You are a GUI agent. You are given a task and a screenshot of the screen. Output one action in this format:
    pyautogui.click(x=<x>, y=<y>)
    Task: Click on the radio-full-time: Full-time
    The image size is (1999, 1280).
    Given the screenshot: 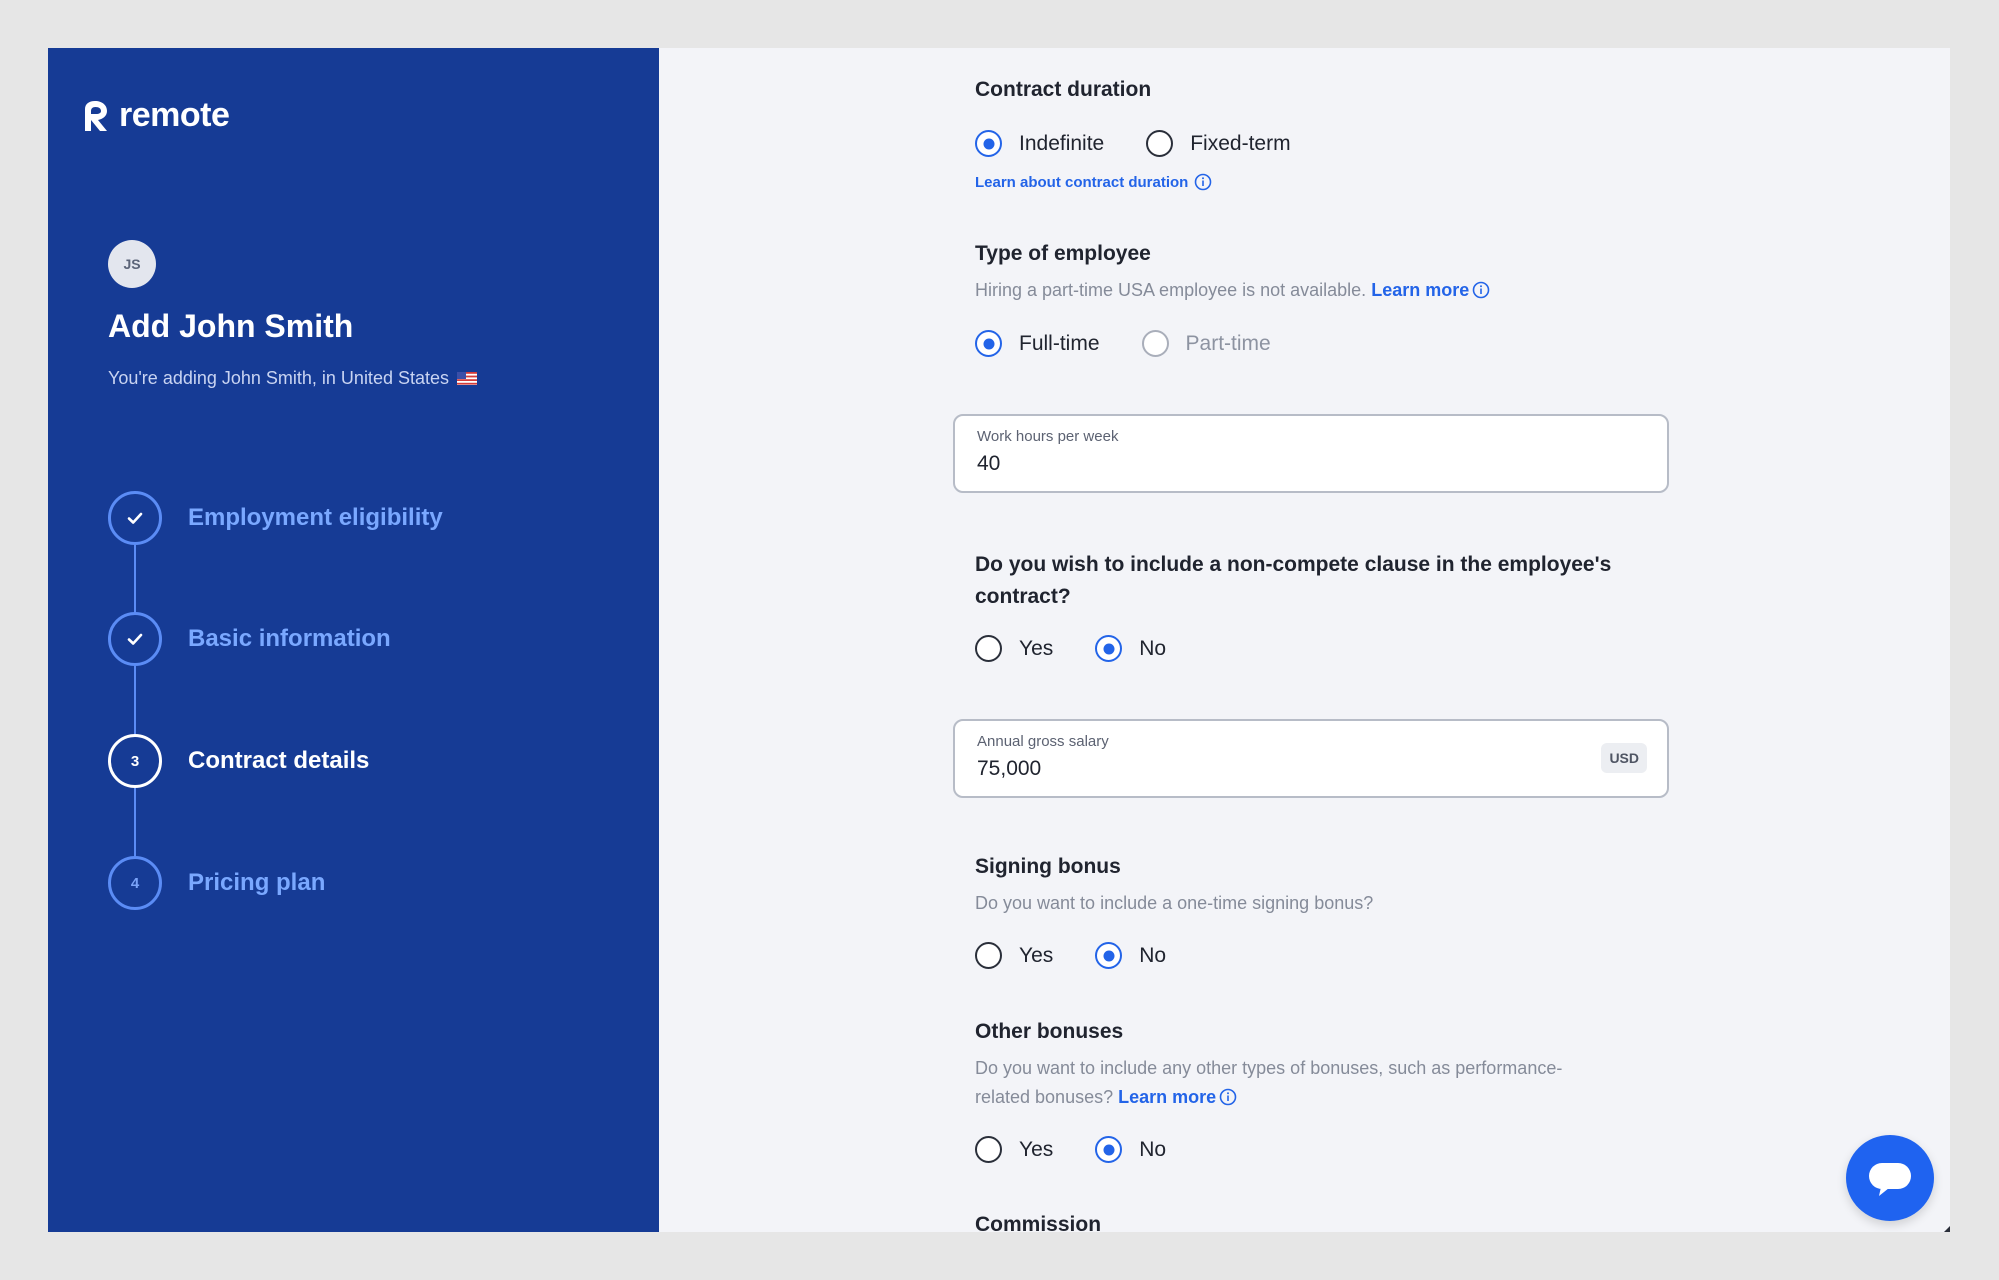 What is the action you would take?
    pyautogui.click(x=1037, y=343)
    